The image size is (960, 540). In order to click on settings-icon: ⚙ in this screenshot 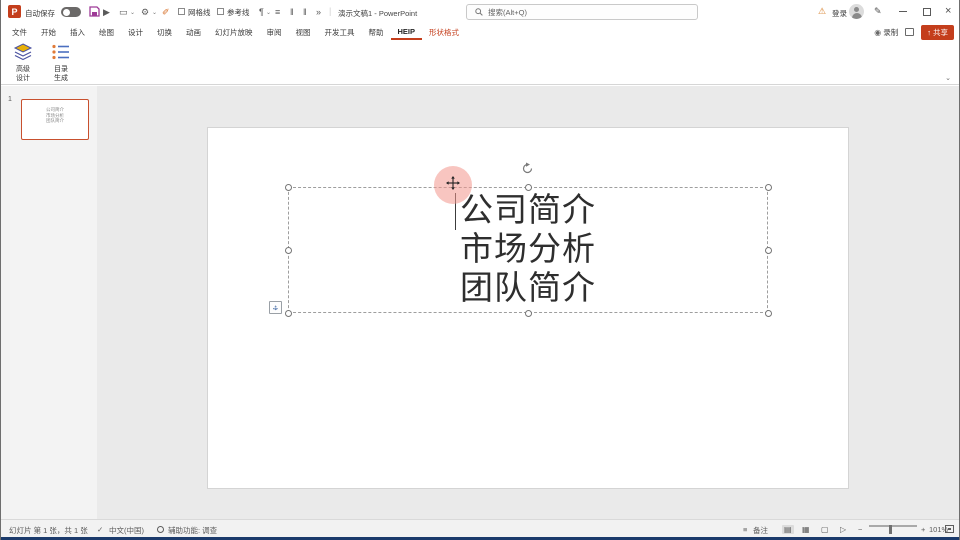, I will do `click(145, 12)`.